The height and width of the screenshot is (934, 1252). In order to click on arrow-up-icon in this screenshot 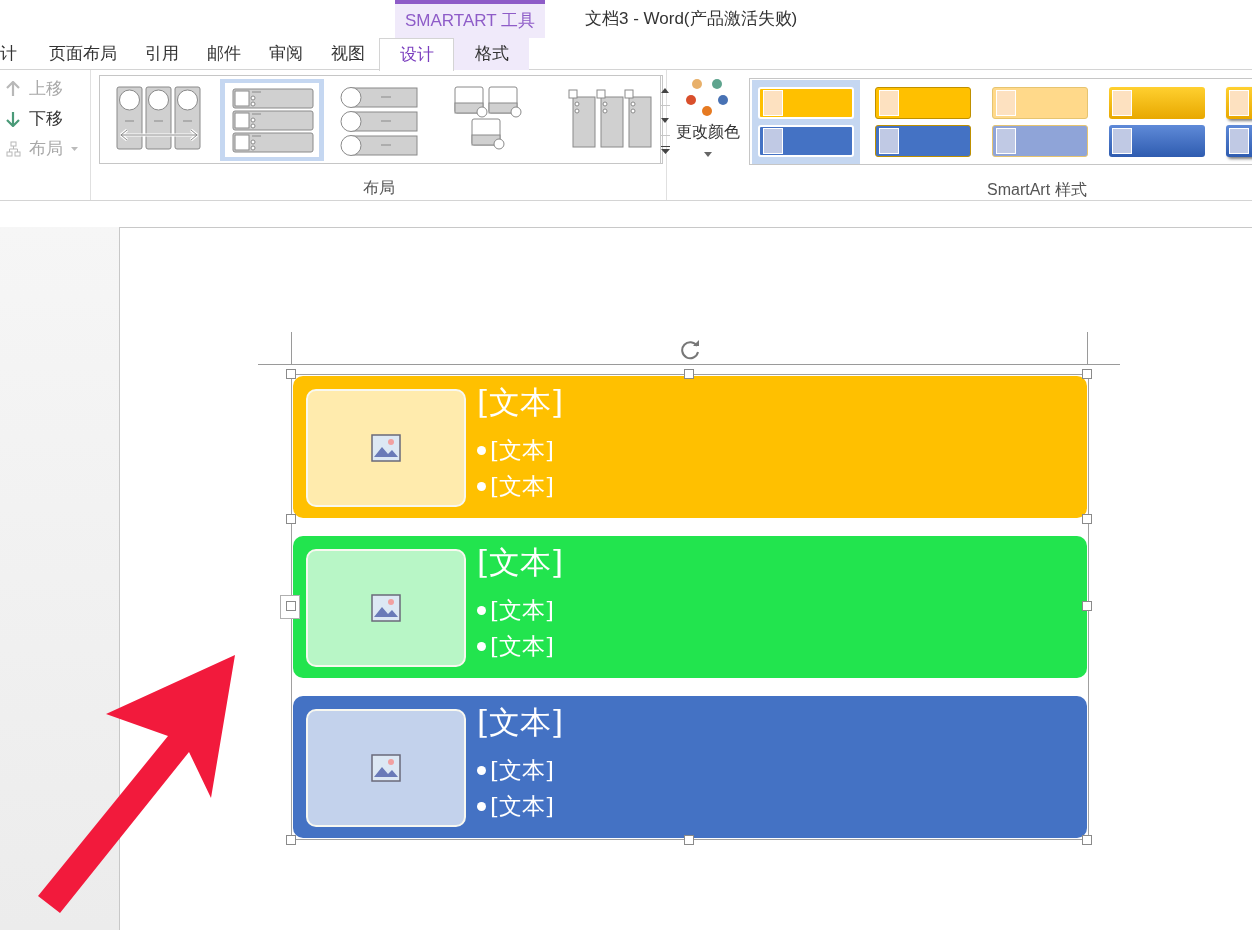, I will do `click(13, 89)`.